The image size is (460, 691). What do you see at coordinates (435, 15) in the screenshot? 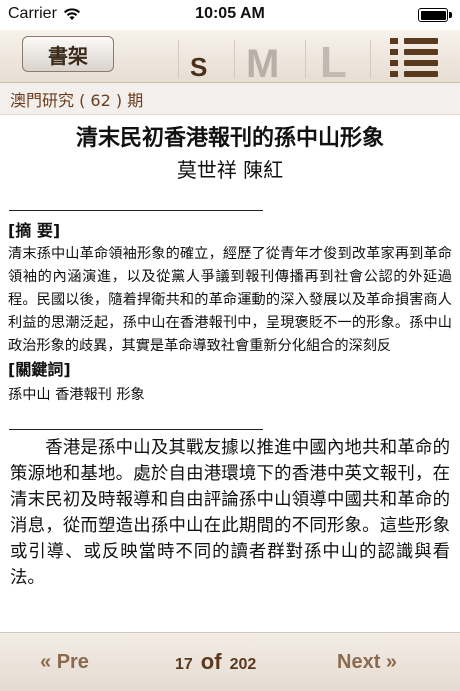
I see `battery-icon` at bounding box center [435, 15].